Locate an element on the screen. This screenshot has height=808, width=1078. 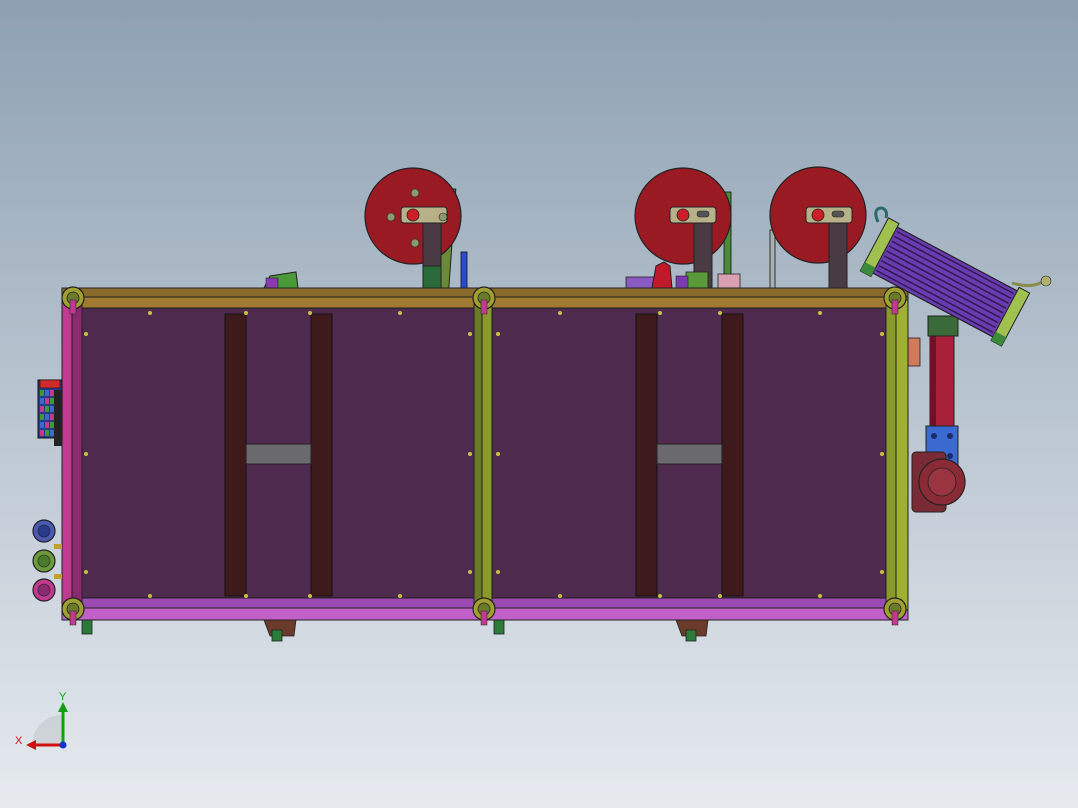
terminal-block-top is located at coordinates (50, 384).